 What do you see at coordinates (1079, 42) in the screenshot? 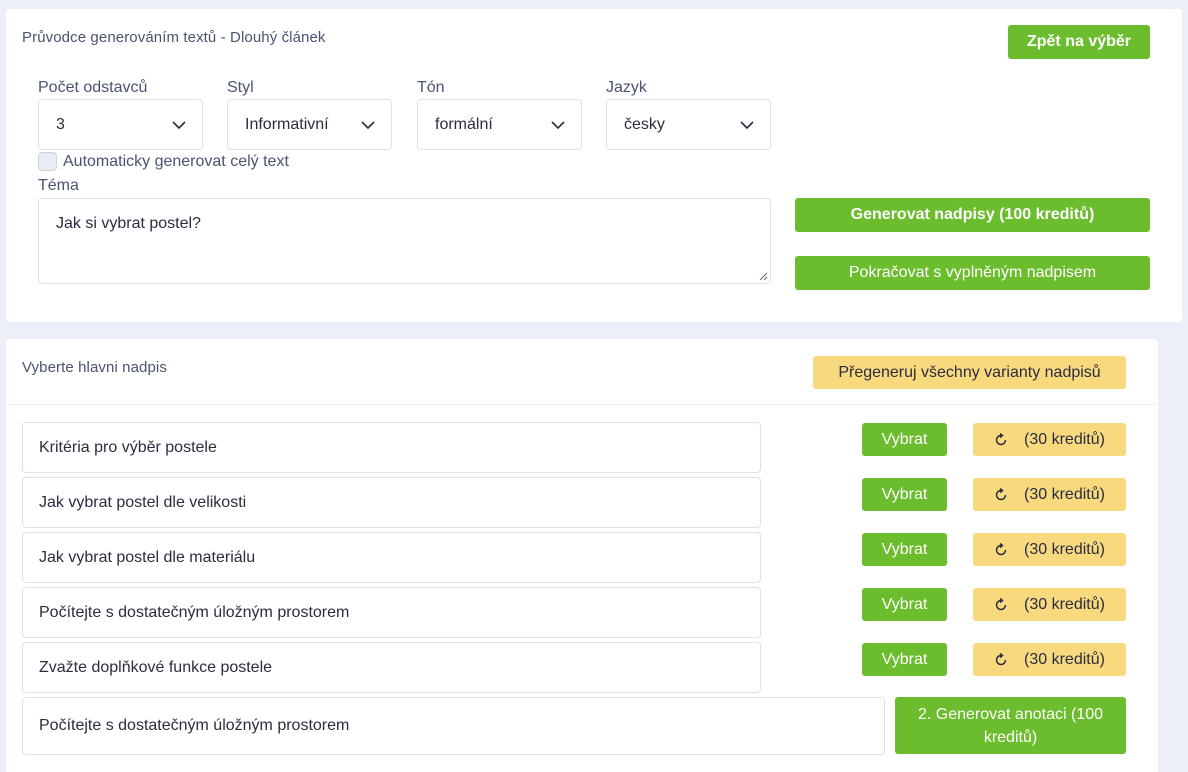
I see `back-to-selection-button: Zpět na výběr` at bounding box center [1079, 42].